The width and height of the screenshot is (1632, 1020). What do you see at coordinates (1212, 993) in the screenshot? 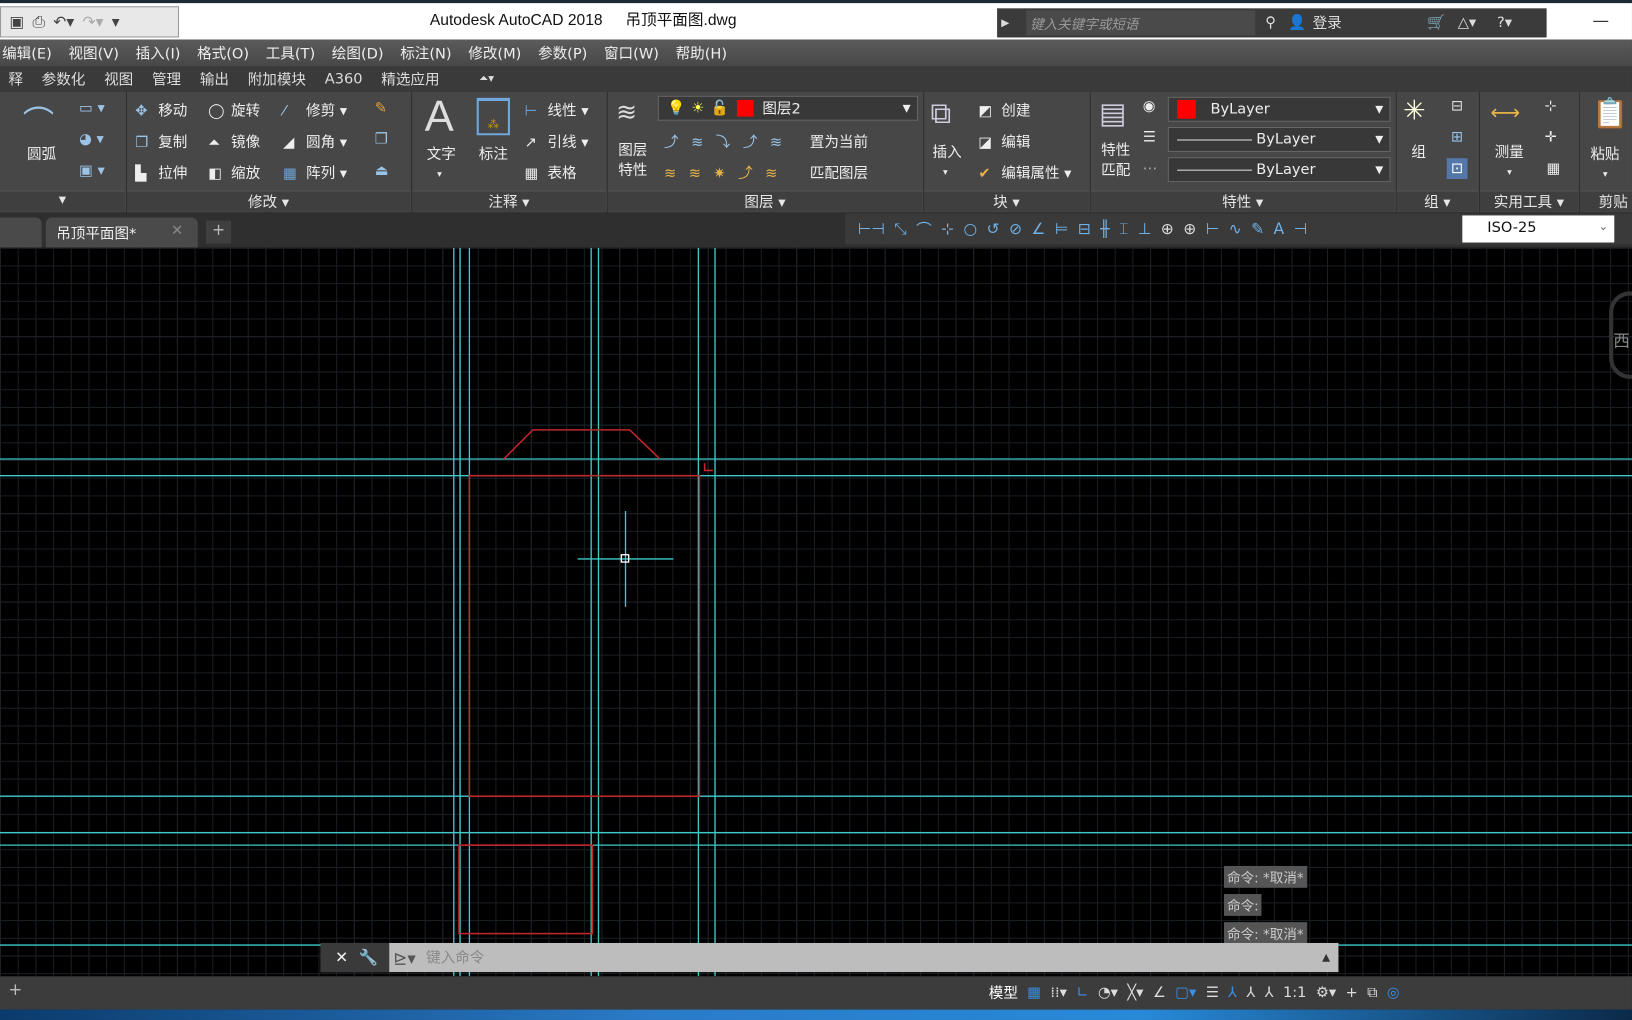
I see `lineweight-toggle-icon: ☰` at bounding box center [1212, 993].